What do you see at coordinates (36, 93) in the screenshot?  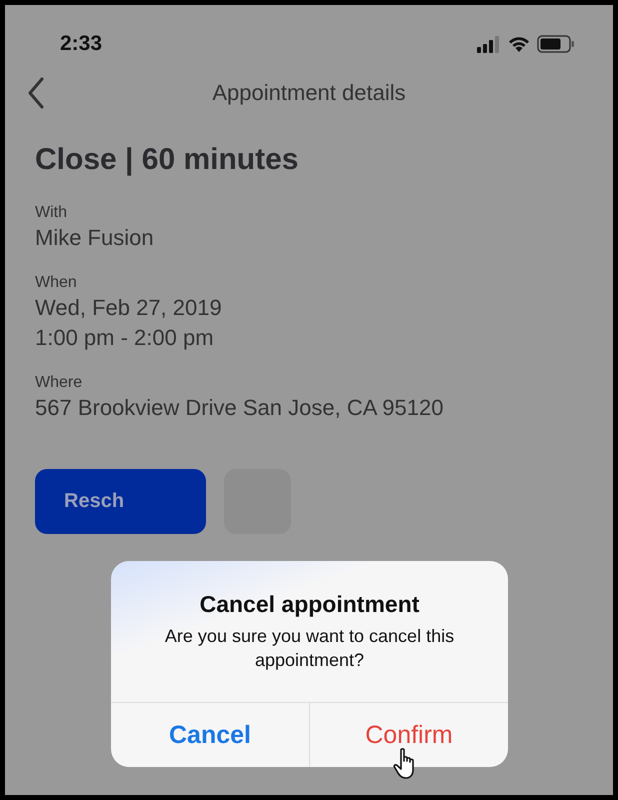 I see `back-icon` at bounding box center [36, 93].